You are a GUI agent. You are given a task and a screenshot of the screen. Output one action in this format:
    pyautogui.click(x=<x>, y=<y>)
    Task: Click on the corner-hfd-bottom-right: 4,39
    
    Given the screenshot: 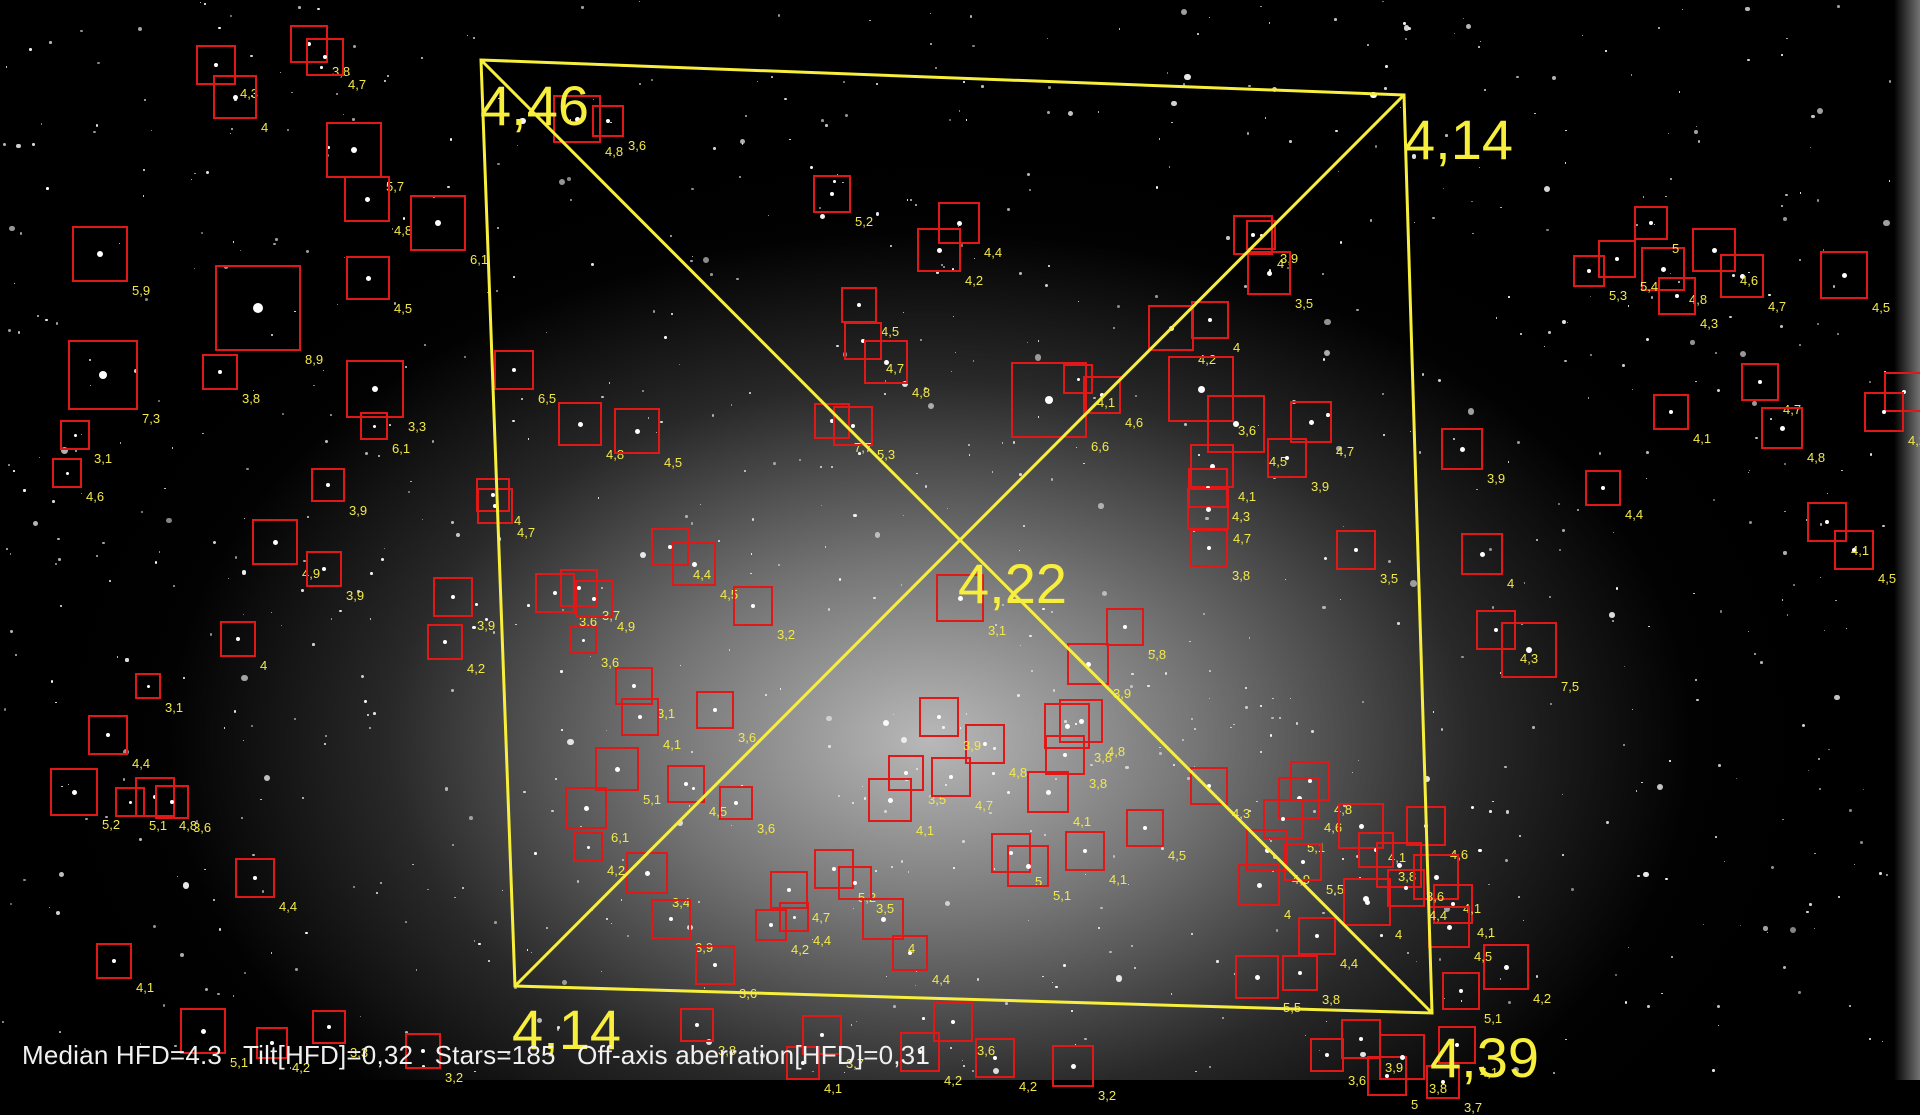 What is the action you would take?
    pyautogui.click(x=1484, y=1057)
    